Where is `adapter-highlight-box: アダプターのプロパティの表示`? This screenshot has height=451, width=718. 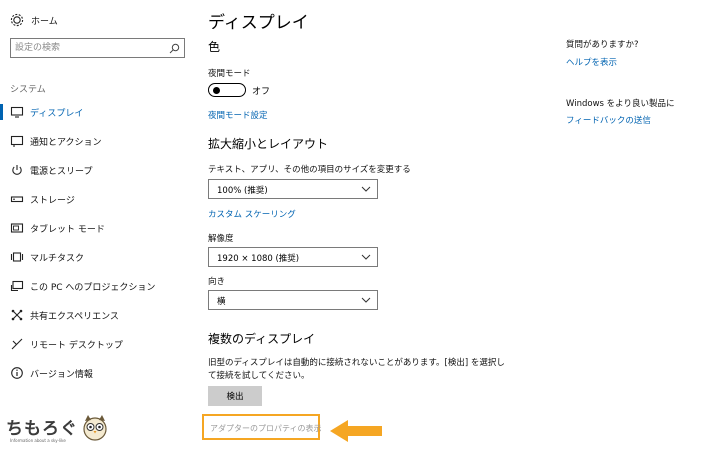 adapter-highlight-box: アダプターのプロパティの表示 is located at coordinates (262, 427).